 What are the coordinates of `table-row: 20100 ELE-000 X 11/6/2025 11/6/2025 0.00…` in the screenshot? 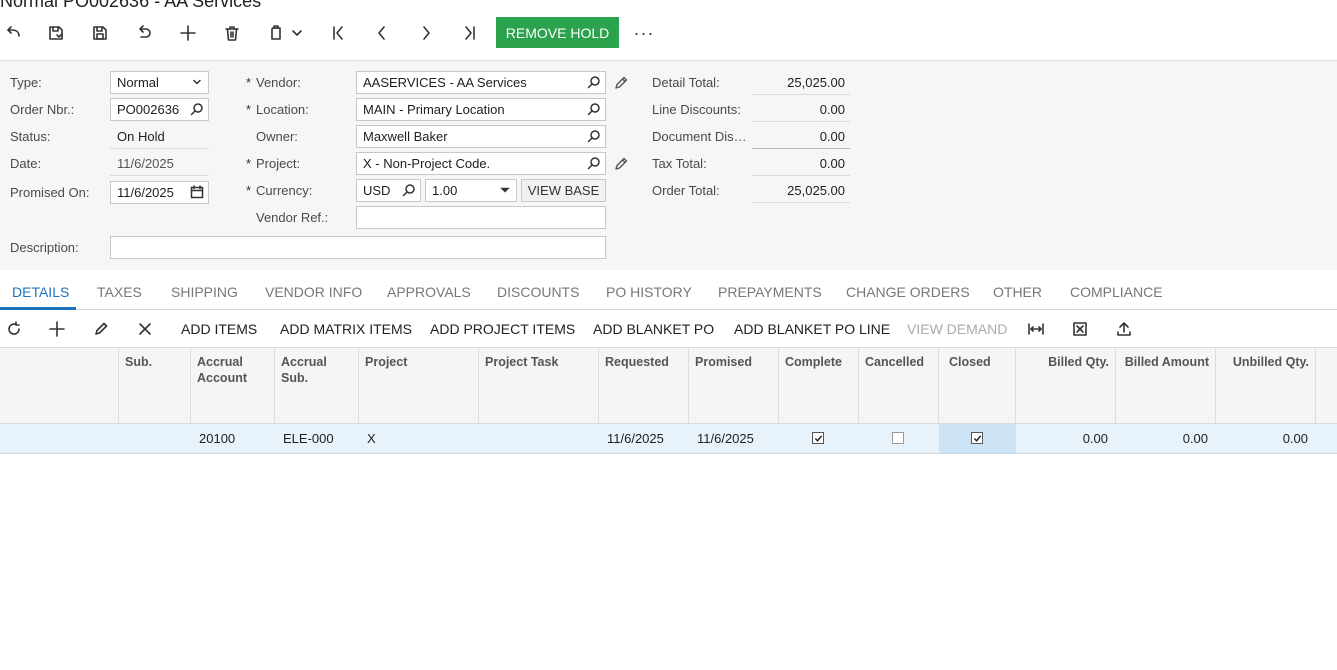 It's located at (668, 439).